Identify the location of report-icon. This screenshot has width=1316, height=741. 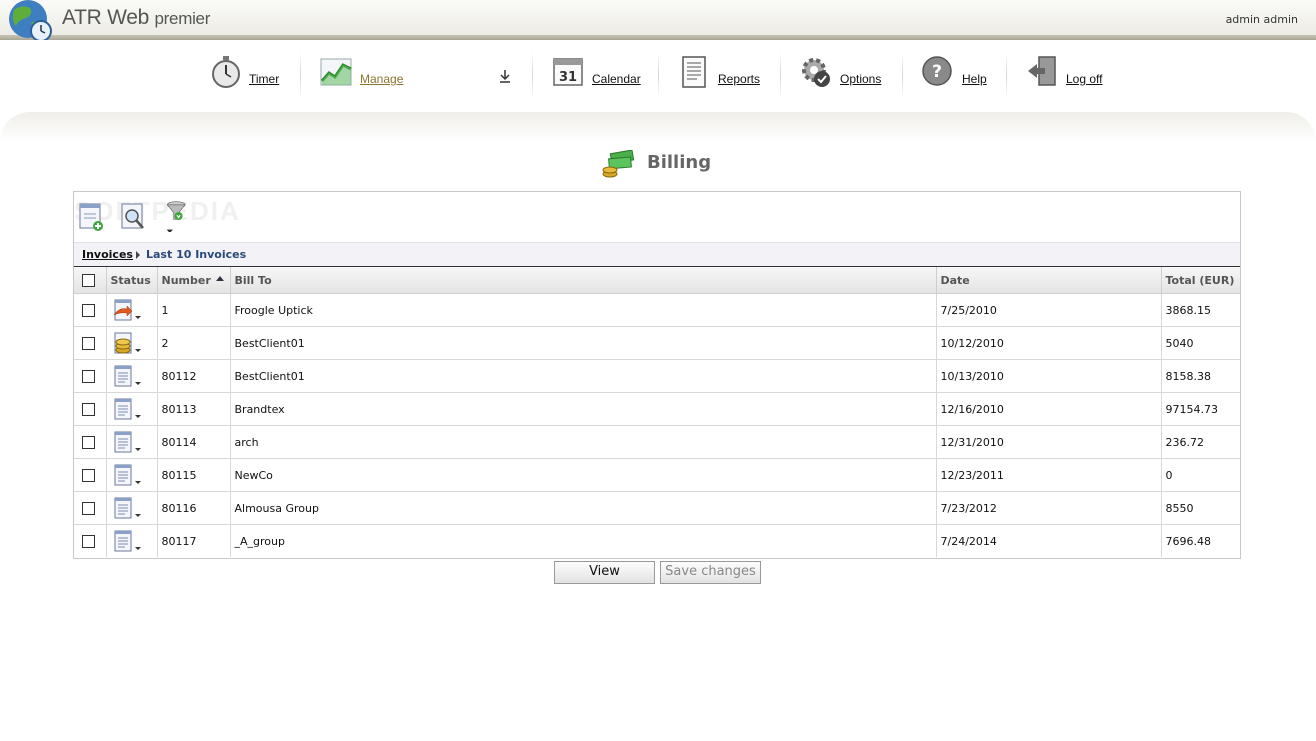
(694, 72).